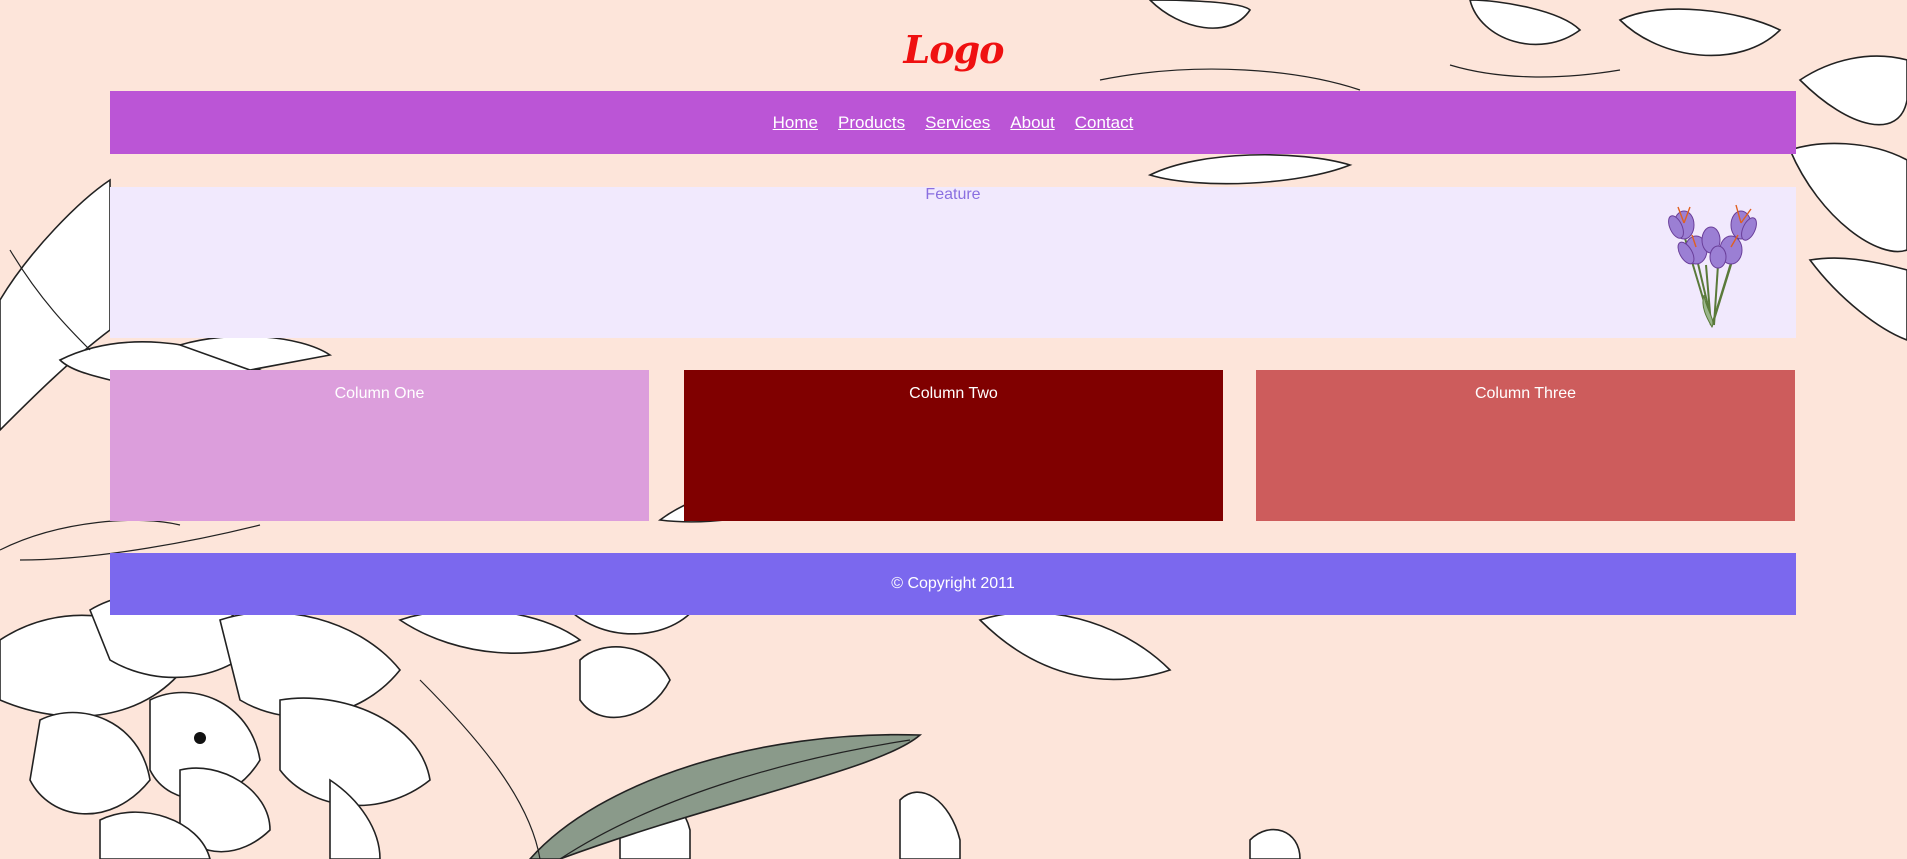  Describe the element at coordinates (953, 445) in the screenshot. I see `column-two: Column Two` at that location.